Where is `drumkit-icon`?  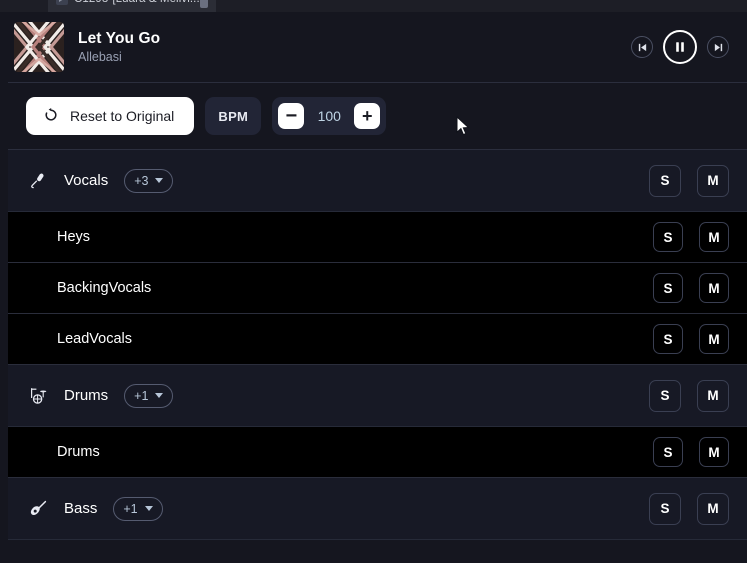
drumkit-icon is located at coordinates (38, 396).